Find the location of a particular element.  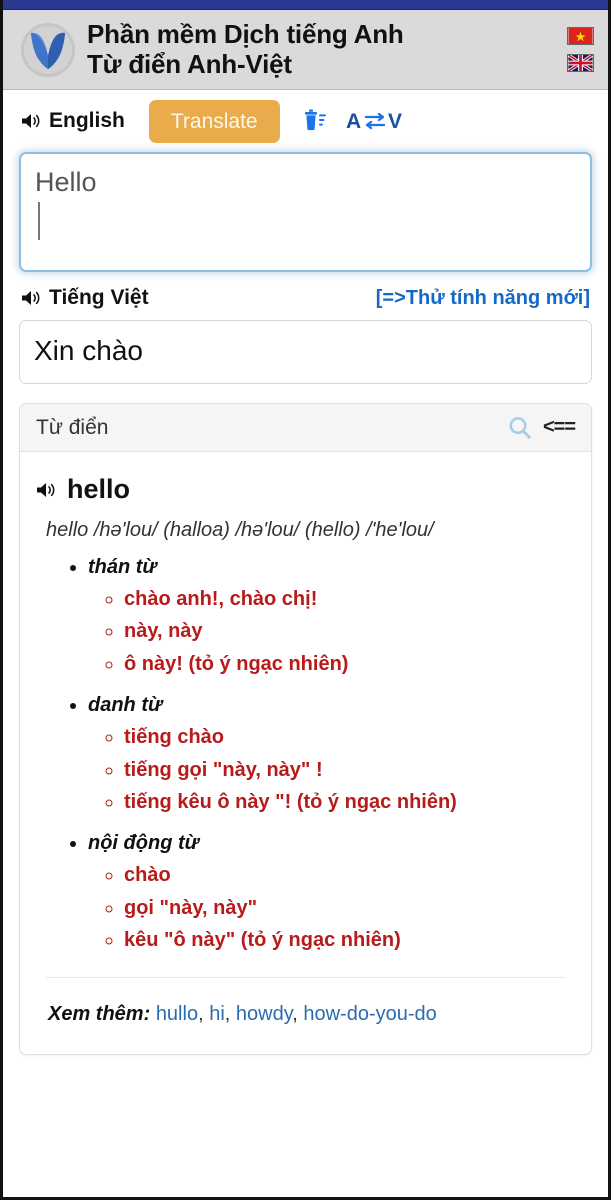

dictionary-back-button: <== is located at coordinates (559, 427).